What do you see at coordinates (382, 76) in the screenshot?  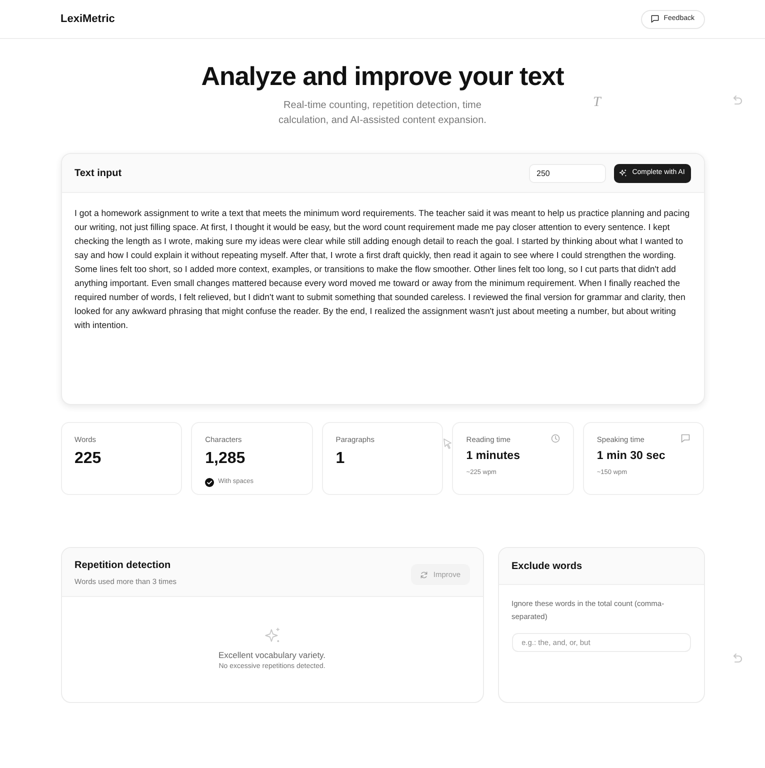 I see `page-title: Analyze and improve your text` at bounding box center [382, 76].